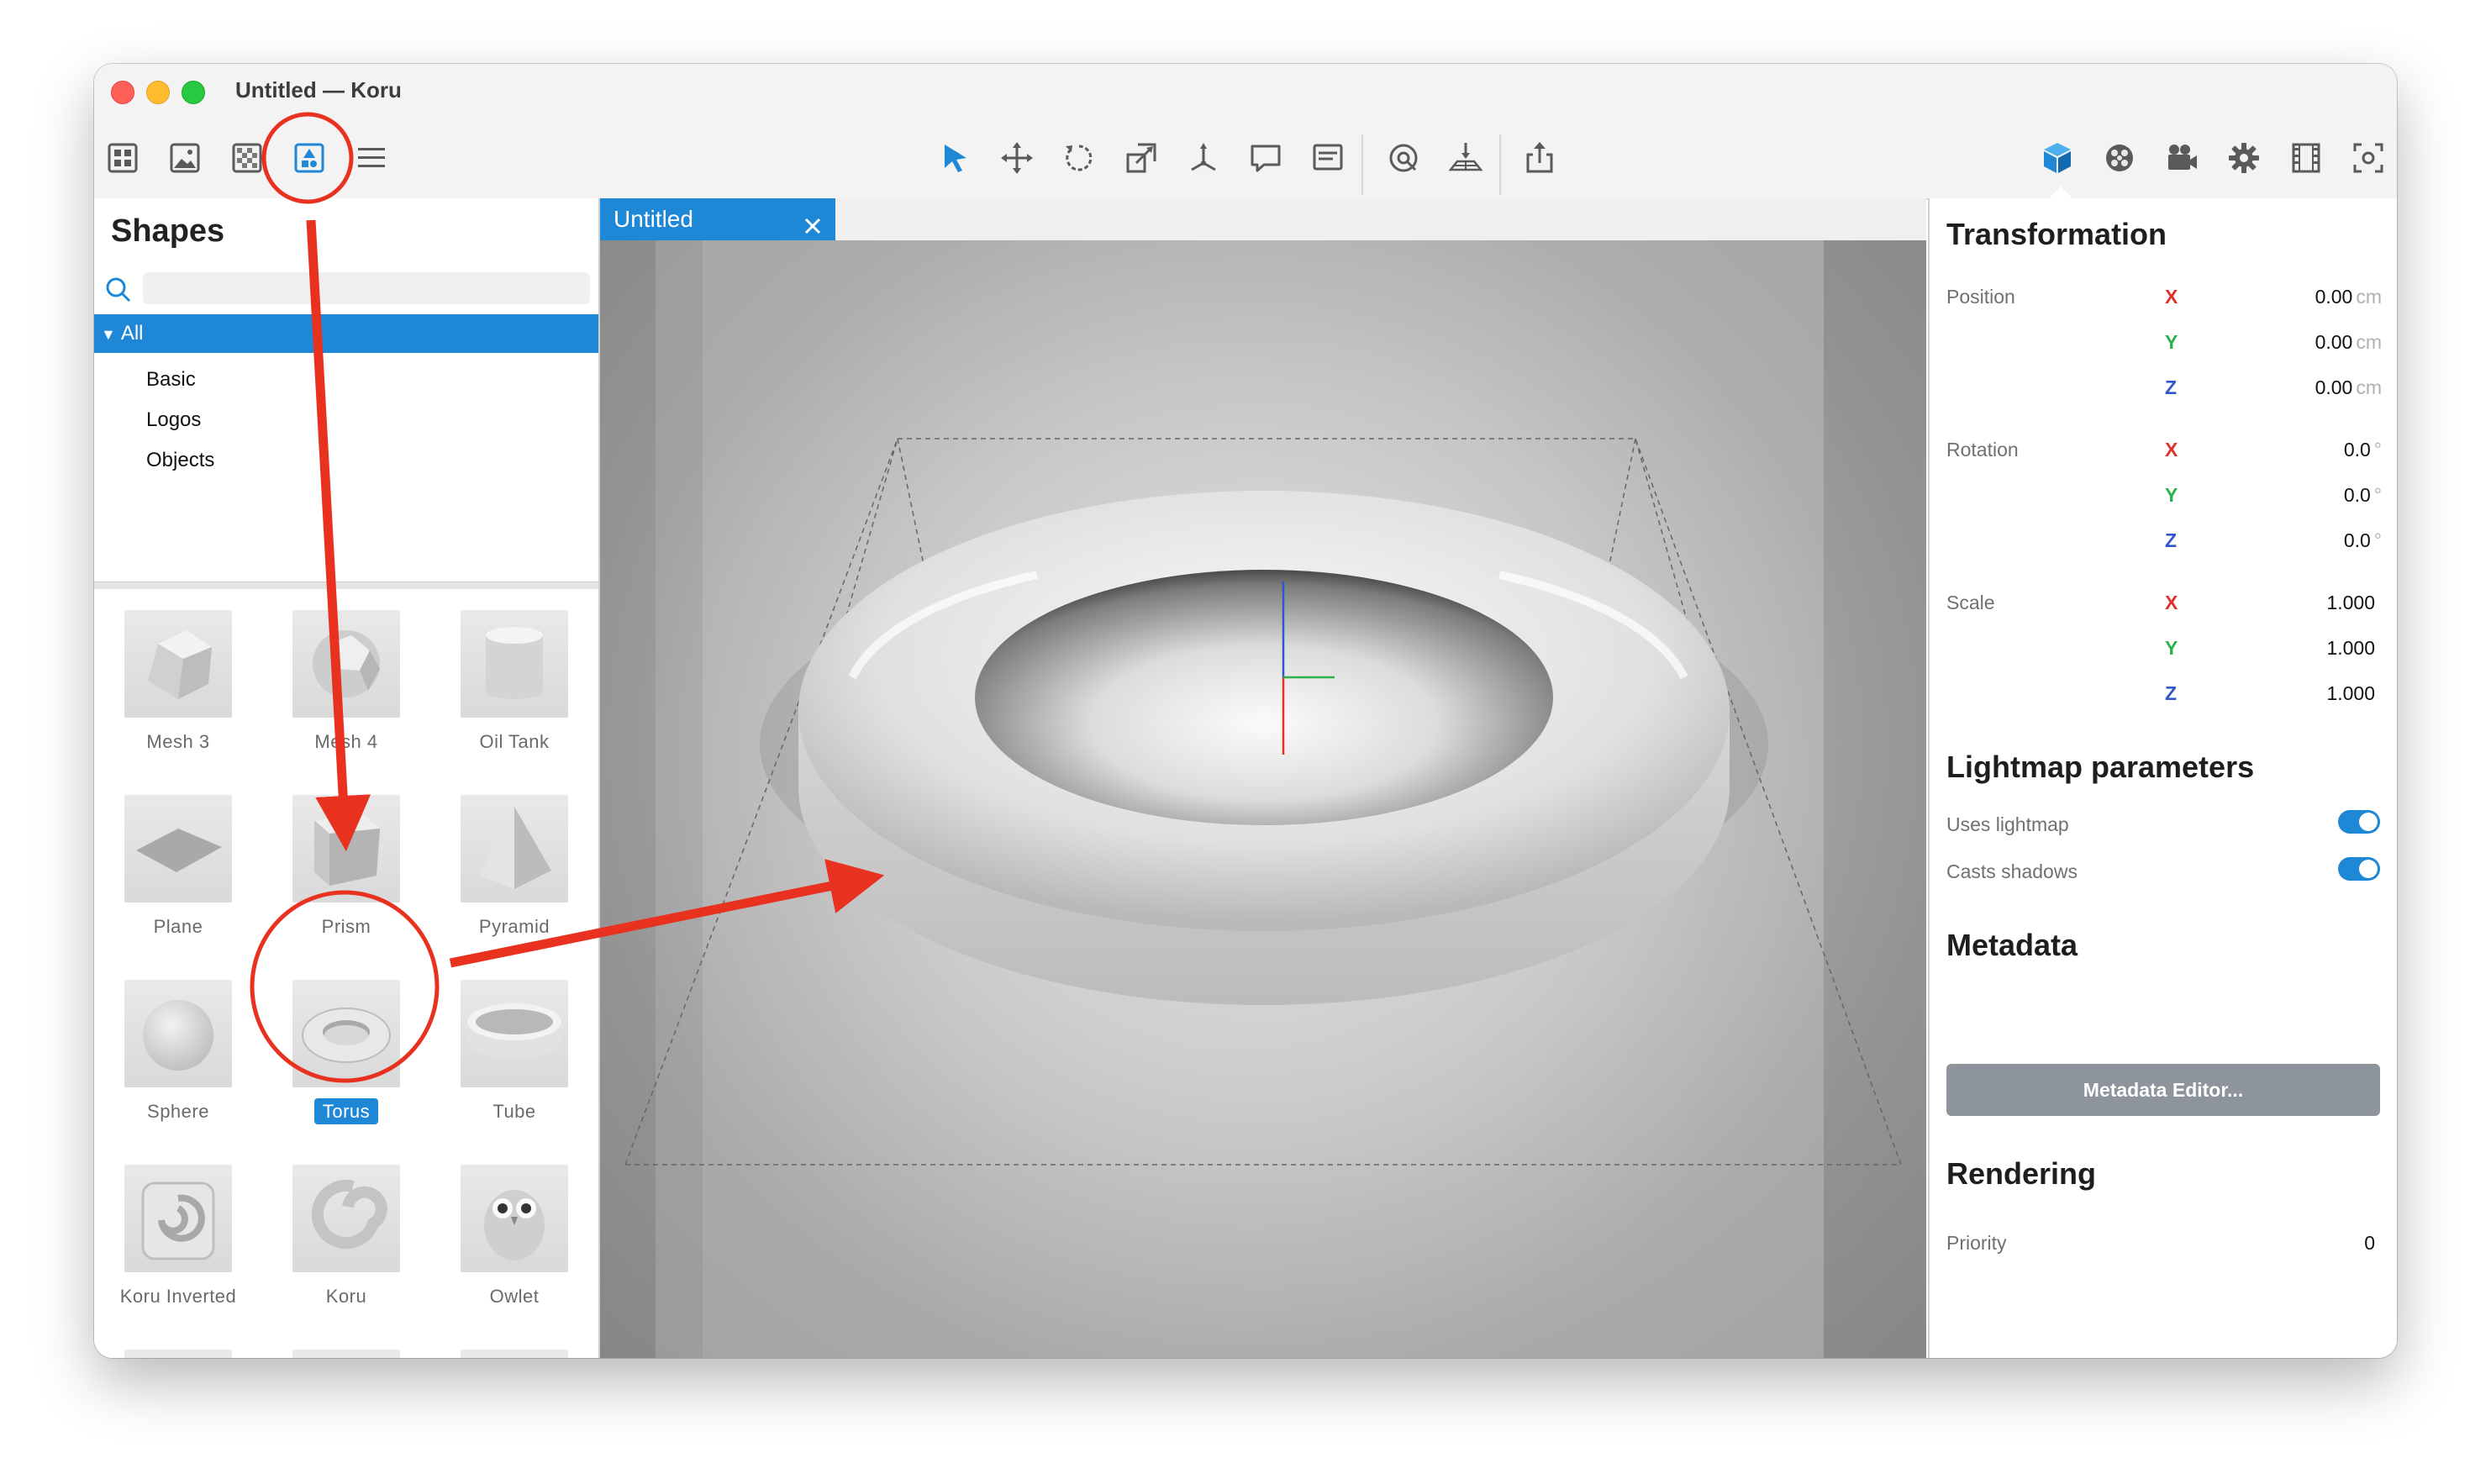 Image resolution: width=2491 pixels, height=1484 pixels. Describe the element at coordinates (514, 664) in the screenshot. I see `oil-tank-thumbnail` at that location.